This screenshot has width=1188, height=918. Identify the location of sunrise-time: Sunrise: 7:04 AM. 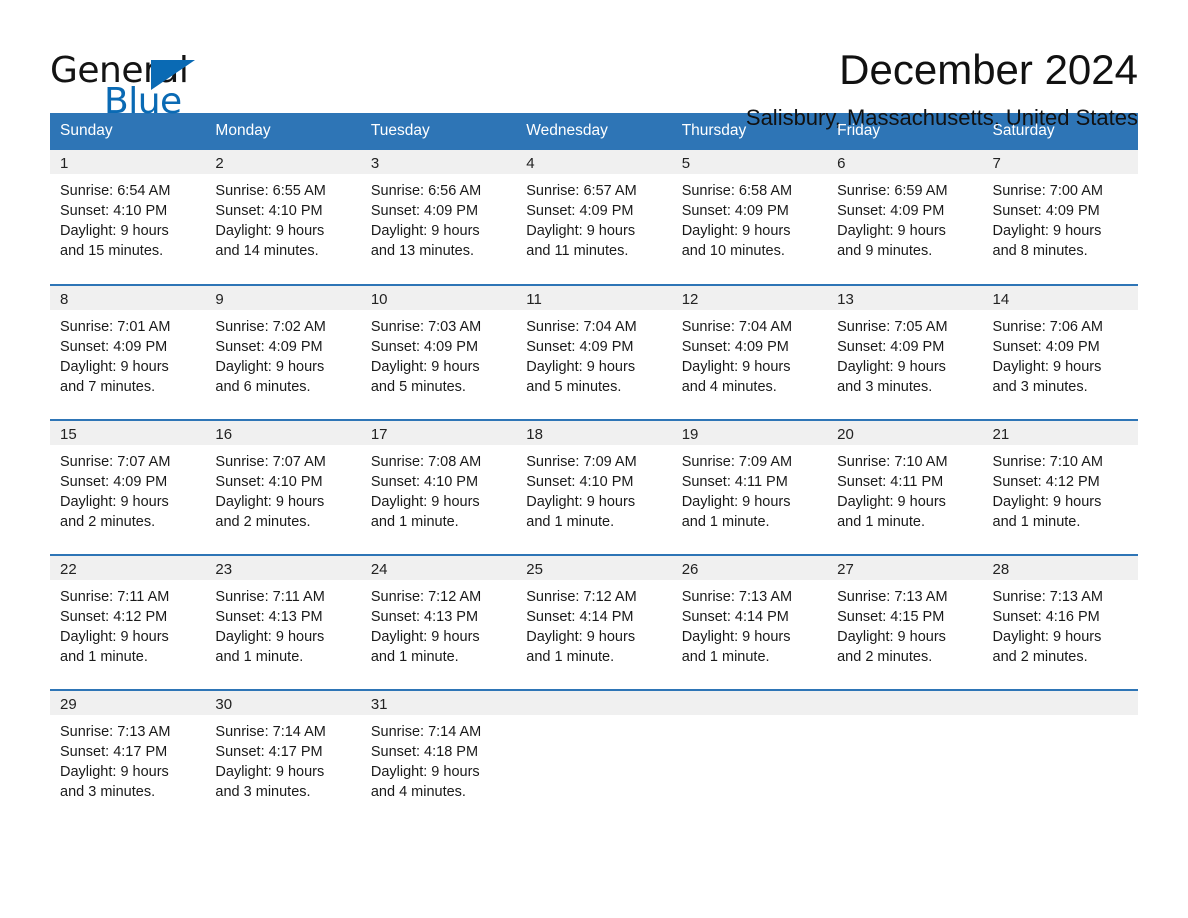
(581, 327).